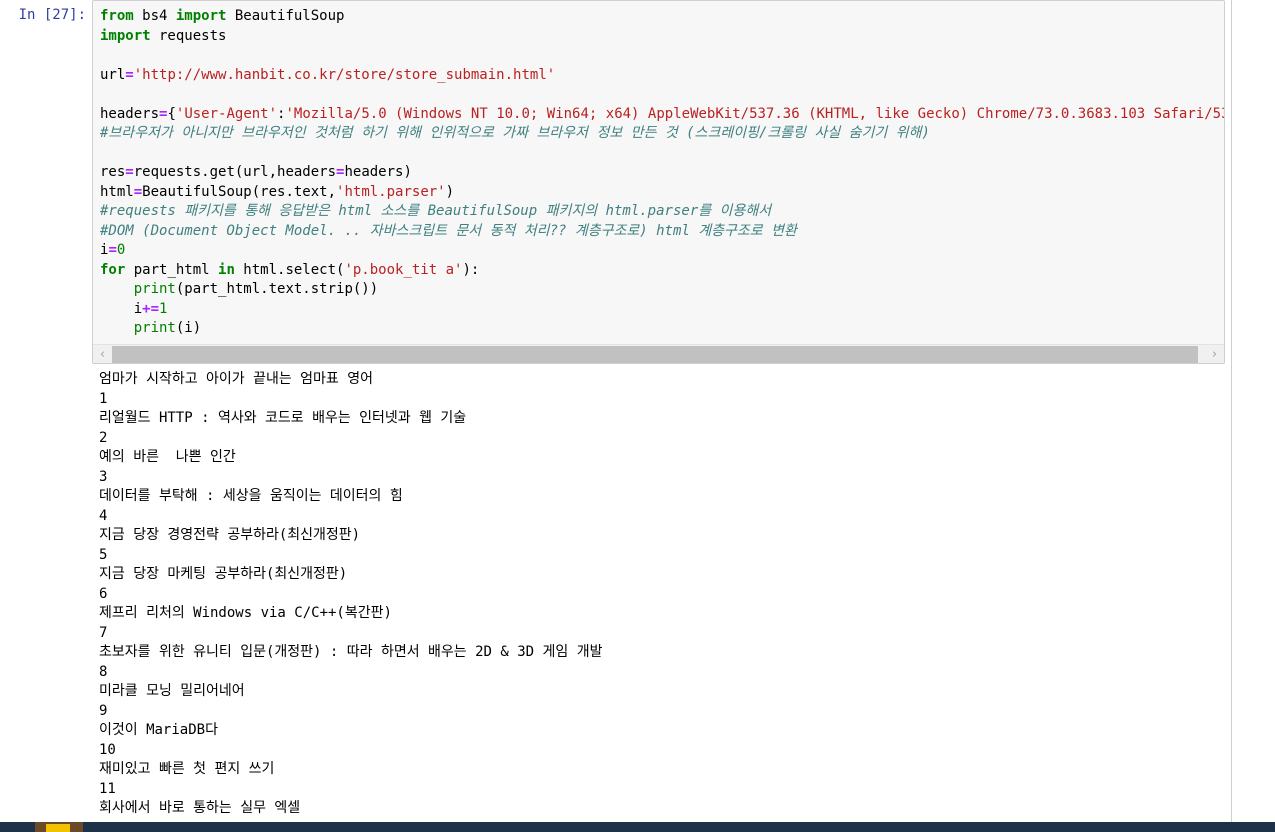 The width and height of the screenshot is (1275, 832). What do you see at coordinates (103, 476) in the screenshot?
I see `output-line: 3` at bounding box center [103, 476].